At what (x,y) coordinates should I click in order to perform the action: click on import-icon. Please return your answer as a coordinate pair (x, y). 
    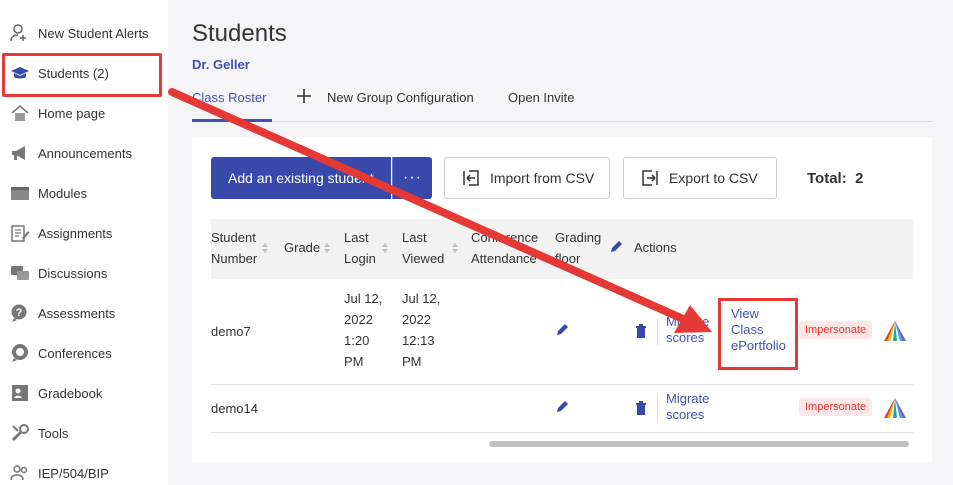
    Looking at the image, I should click on (471, 178).